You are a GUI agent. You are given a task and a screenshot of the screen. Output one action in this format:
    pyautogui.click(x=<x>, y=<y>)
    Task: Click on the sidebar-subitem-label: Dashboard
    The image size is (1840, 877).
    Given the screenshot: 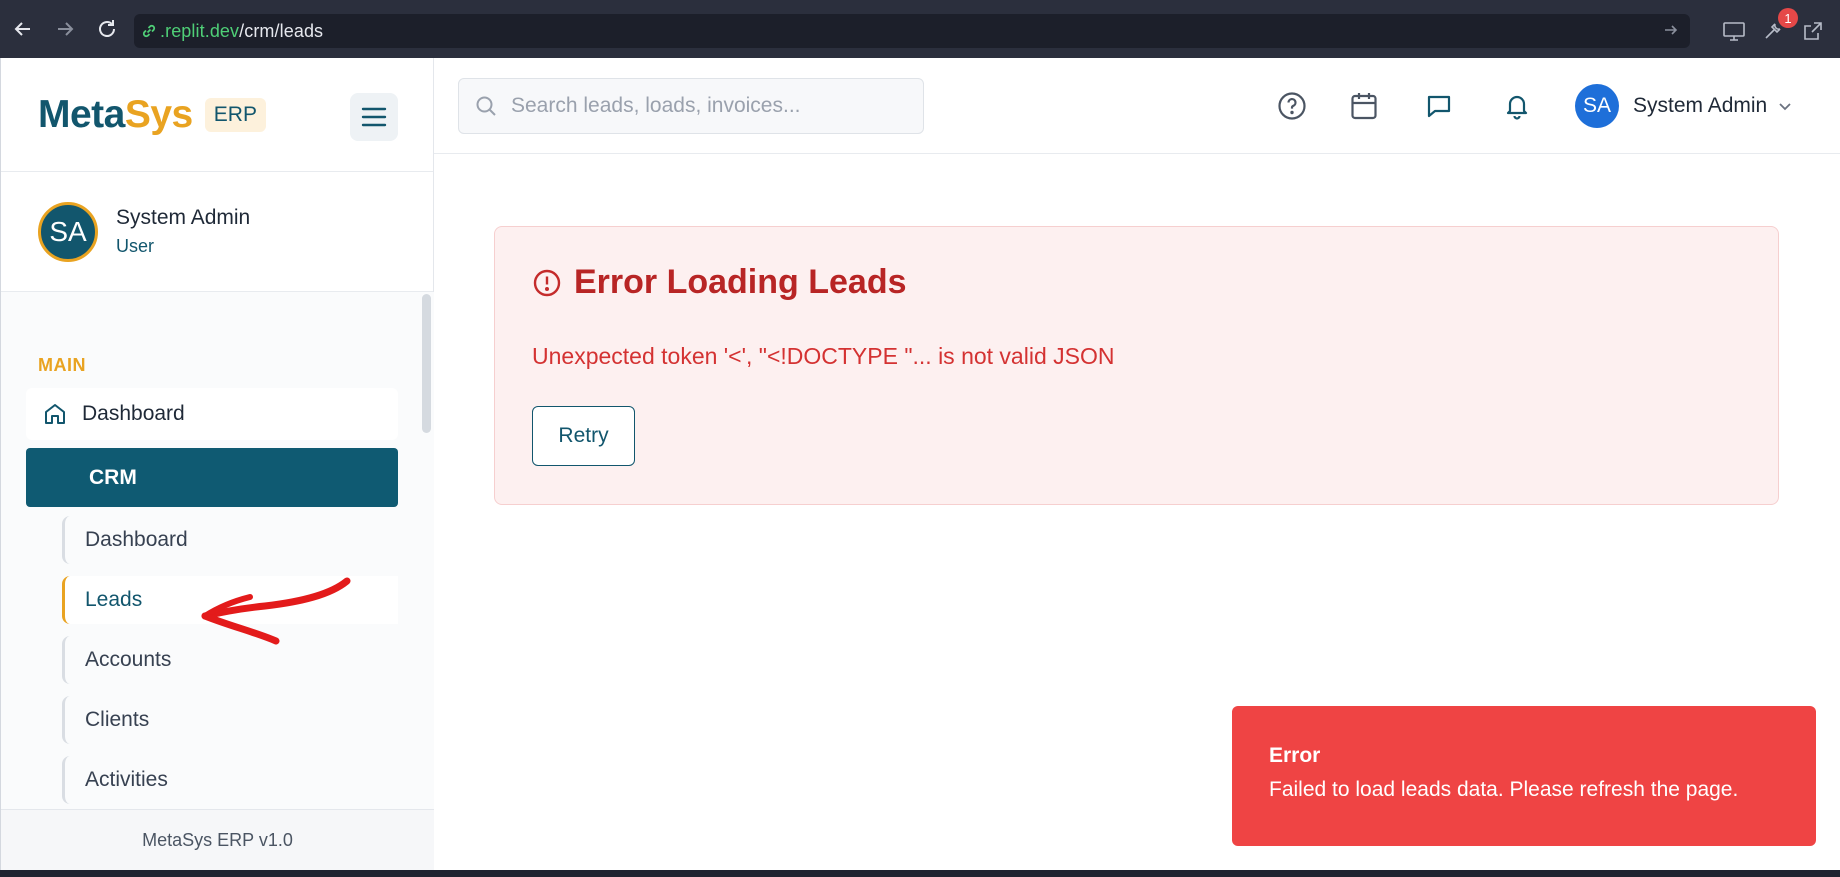 What is the action you would take?
    pyautogui.click(x=136, y=539)
    